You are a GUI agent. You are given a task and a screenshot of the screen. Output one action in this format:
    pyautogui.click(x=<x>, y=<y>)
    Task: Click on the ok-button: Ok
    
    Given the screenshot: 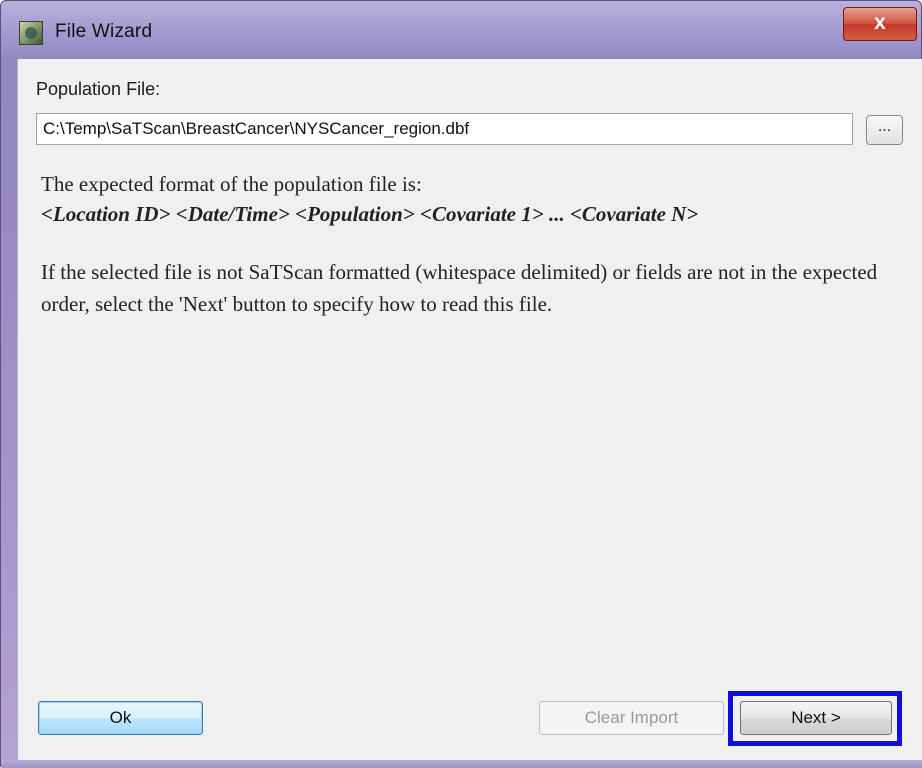 What is the action you would take?
    pyautogui.click(x=120, y=718)
    